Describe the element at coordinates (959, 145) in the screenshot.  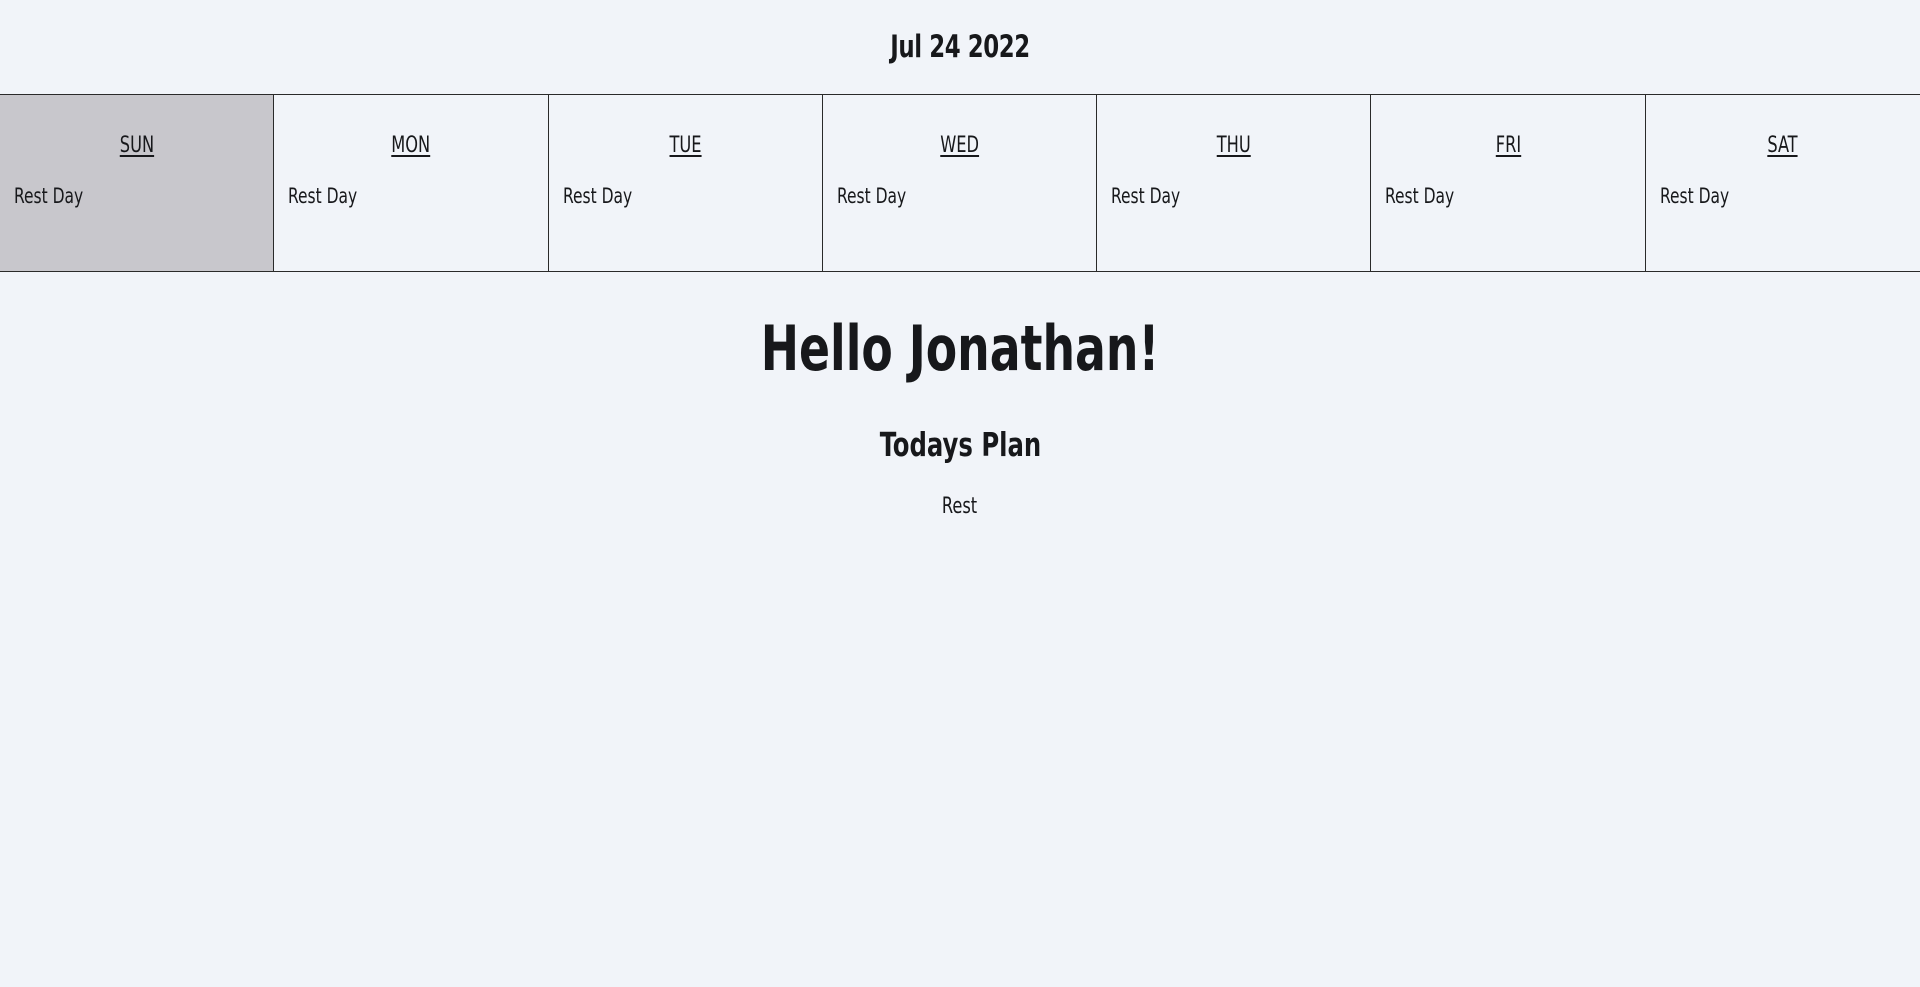
I see `day-name: WED` at that location.